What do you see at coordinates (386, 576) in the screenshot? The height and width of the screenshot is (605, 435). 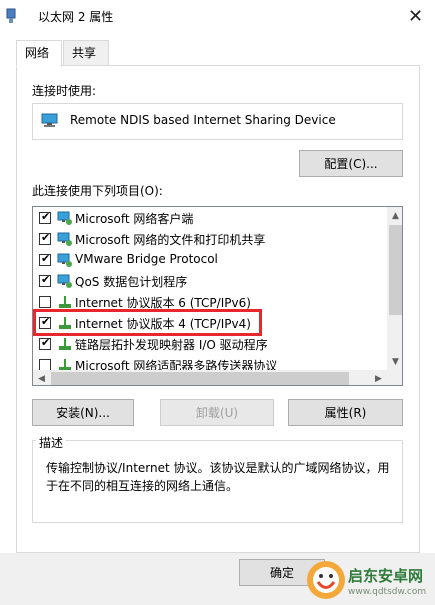 I see `watermark-text: 启东安卓网` at bounding box center [386, 576].